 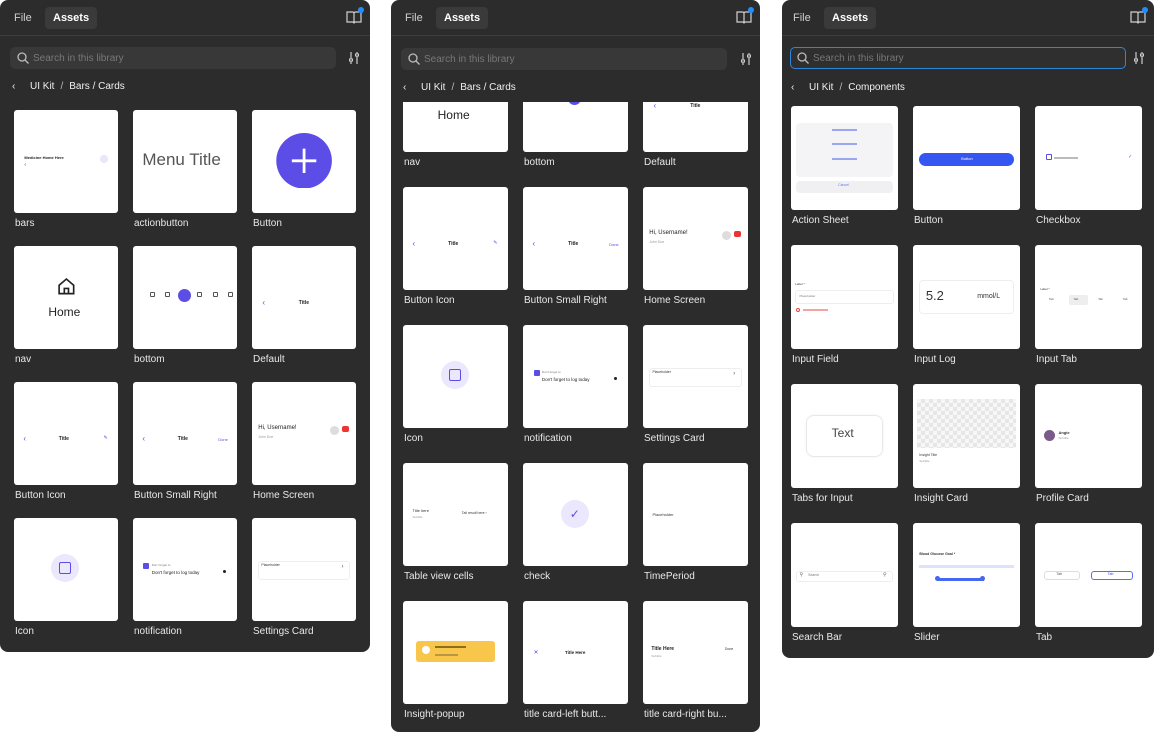 I want to click on asset-card-insightcard: Insight Title Subtitle Insight Card, so click(x=966, y=446).